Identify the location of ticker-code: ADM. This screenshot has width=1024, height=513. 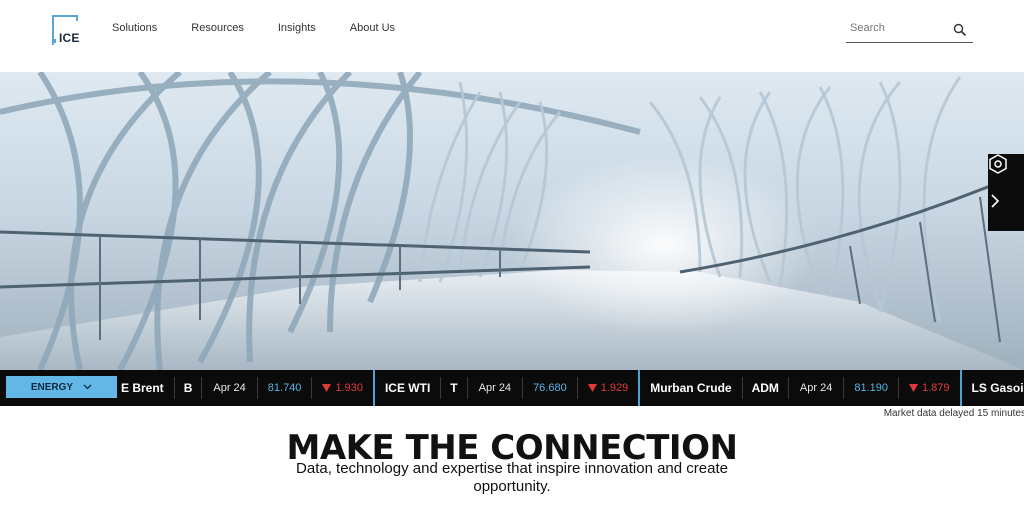
(764, 388).